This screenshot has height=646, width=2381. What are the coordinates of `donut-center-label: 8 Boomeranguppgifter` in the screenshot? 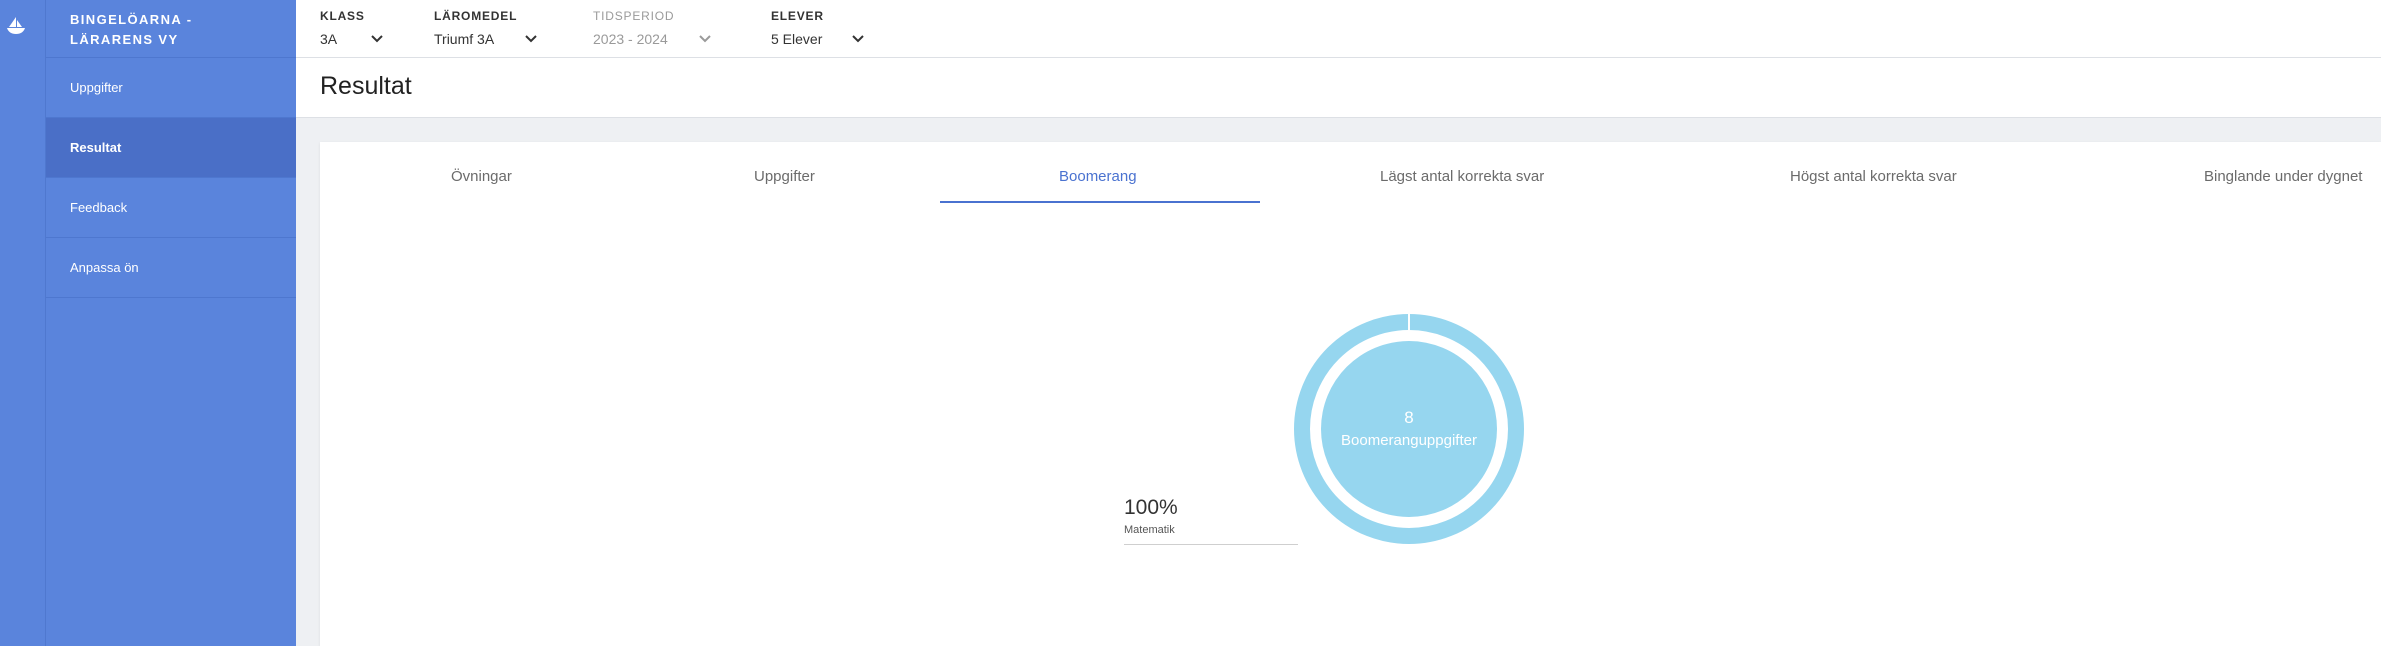 It's located at (1409, 429).